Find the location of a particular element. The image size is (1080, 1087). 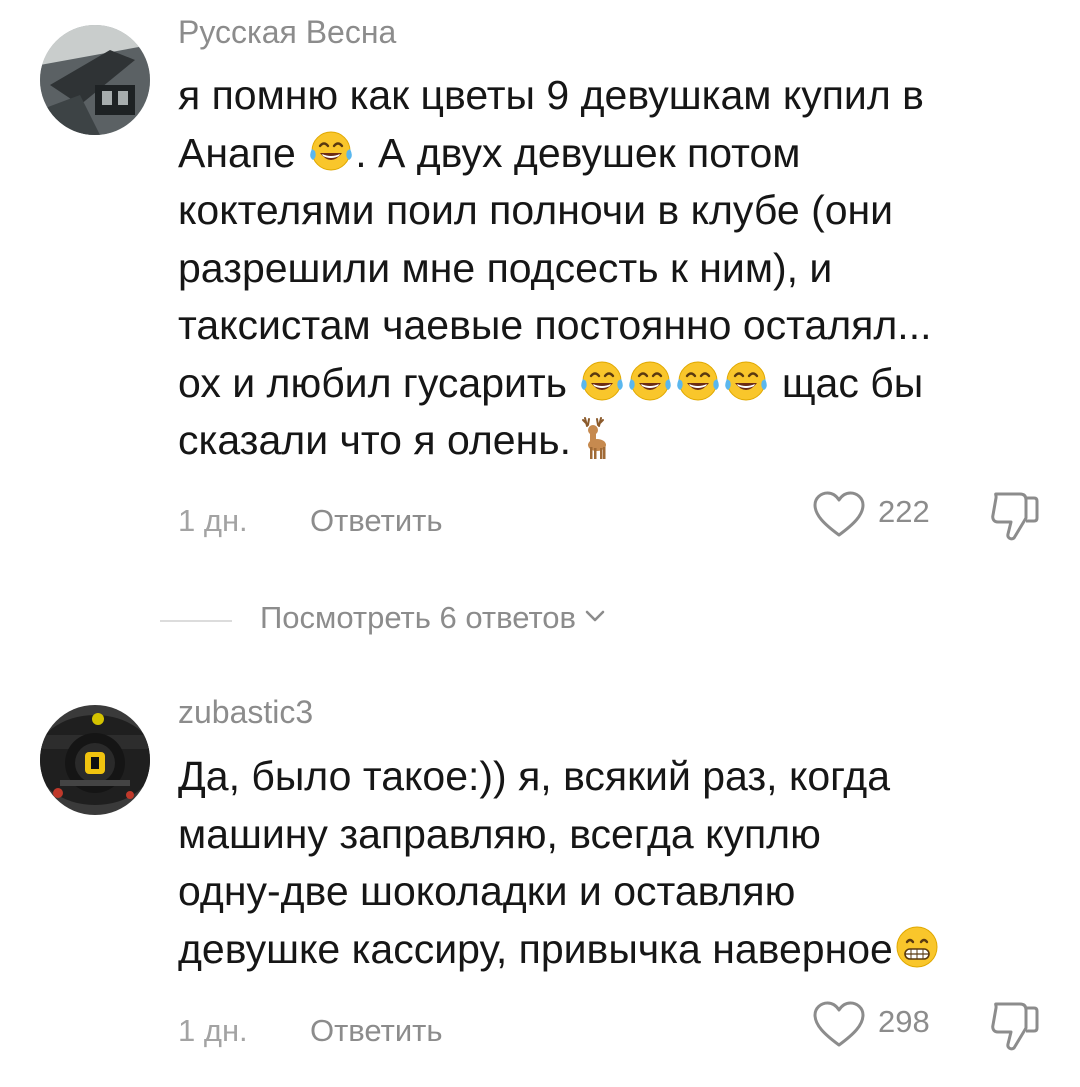

comment-text-line: машину заправляю, всегда куплю is located at coordinates (608, 835).